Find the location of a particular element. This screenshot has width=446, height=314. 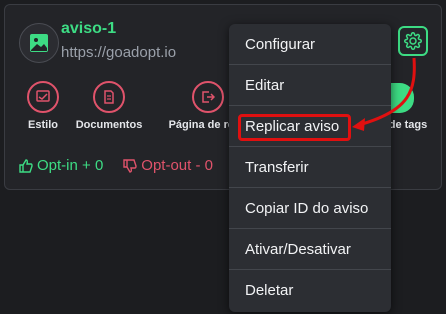

style-icon is located at coordinates (43, 96).